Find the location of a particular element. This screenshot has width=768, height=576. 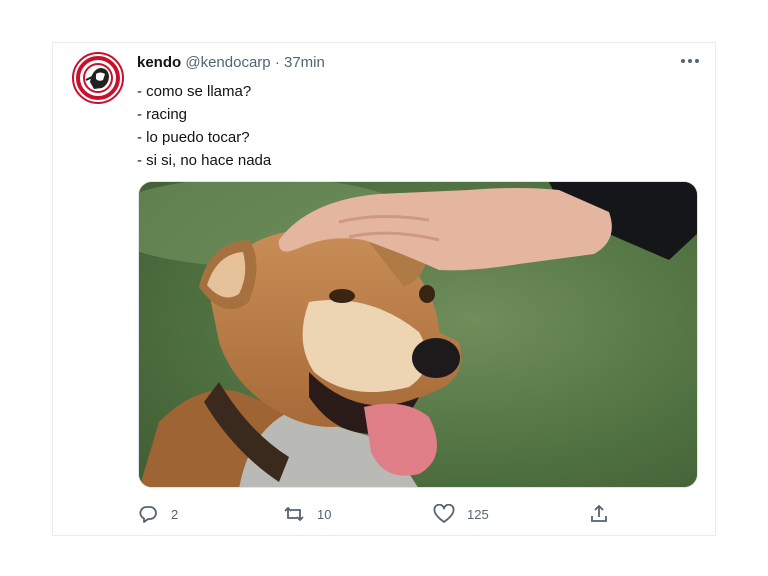

retweet-icon is located at coordinates (294, 514).